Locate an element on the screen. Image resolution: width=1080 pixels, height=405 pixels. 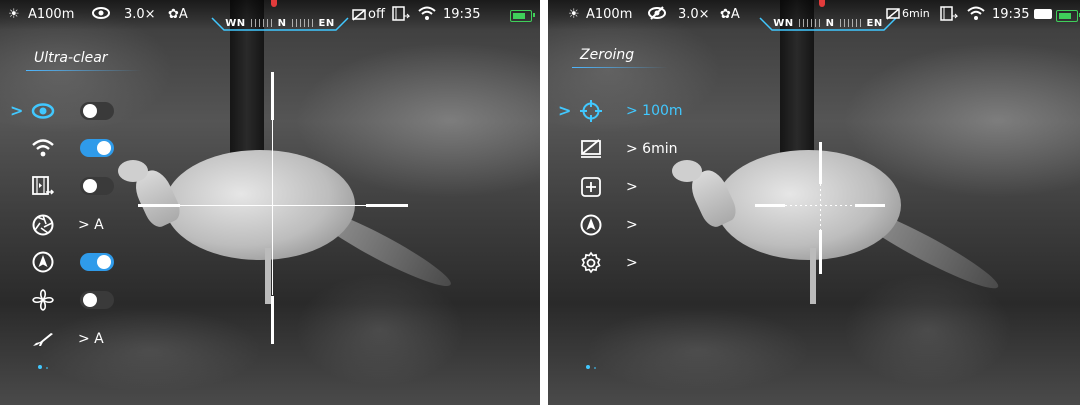
propeller-icon is located at coordinates (43, 300).